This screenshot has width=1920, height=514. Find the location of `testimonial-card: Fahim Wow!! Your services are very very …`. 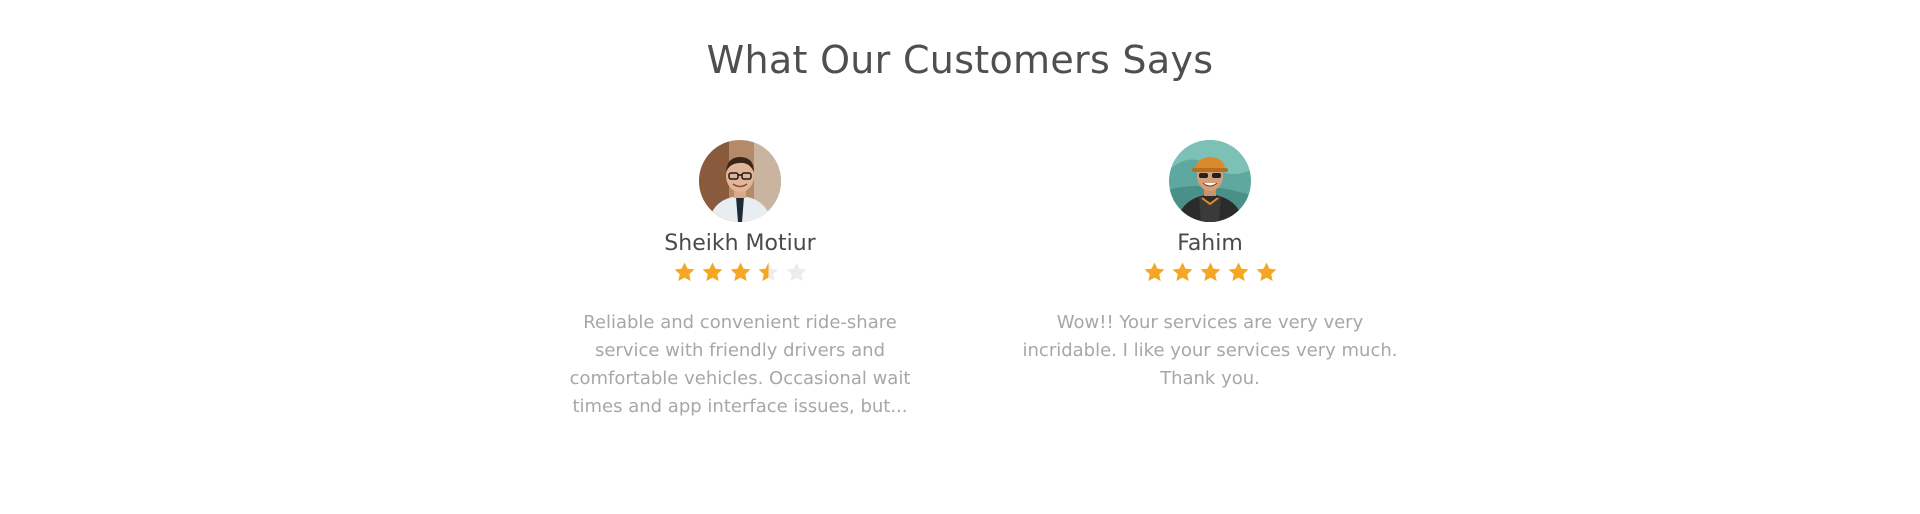

testimonial-card: Fahim Wow!! Your services are very very … is located at coordinates (1210, 266).